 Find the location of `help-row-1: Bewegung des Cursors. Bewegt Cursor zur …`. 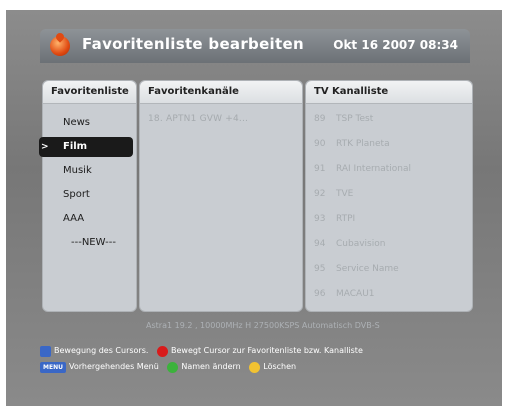

help-row-1: Bewegung des Cursors. Bewegt Cursor zur … is located at coordinates (204, 351).